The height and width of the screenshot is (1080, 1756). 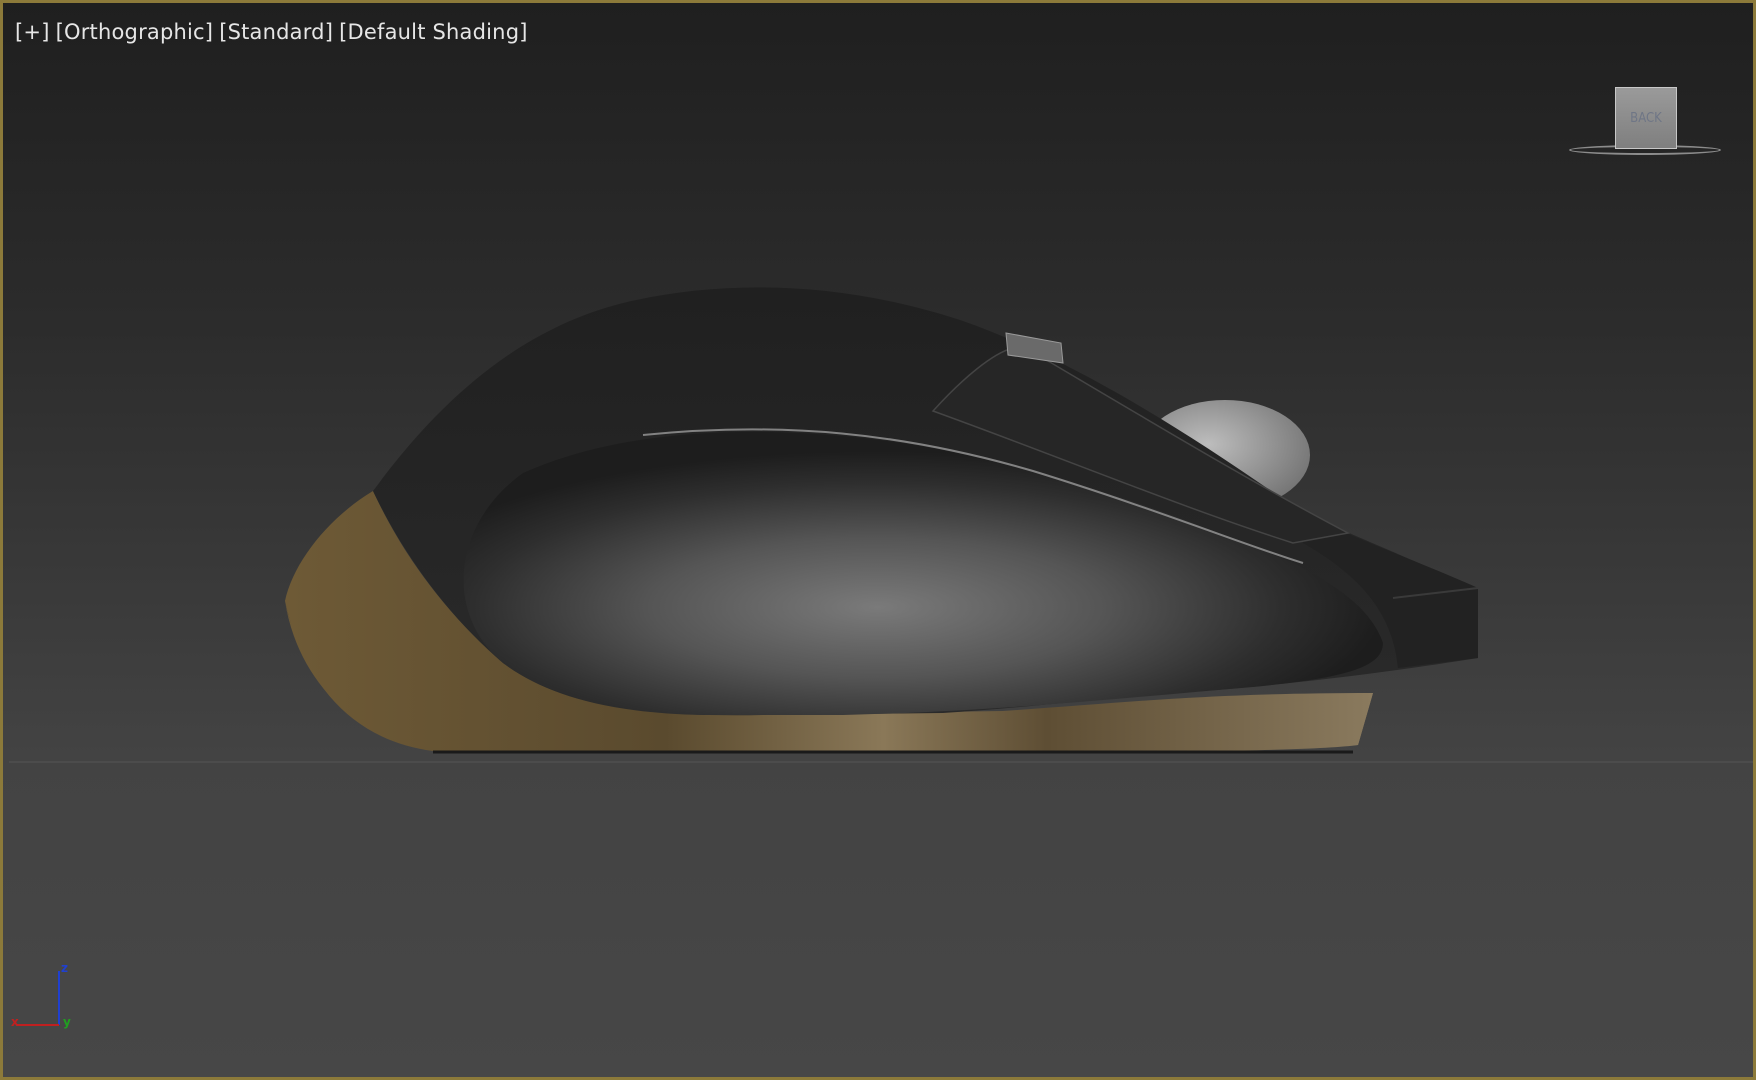 I want to click on viewcube-icon: BACK, so click(x=1645, y=123).